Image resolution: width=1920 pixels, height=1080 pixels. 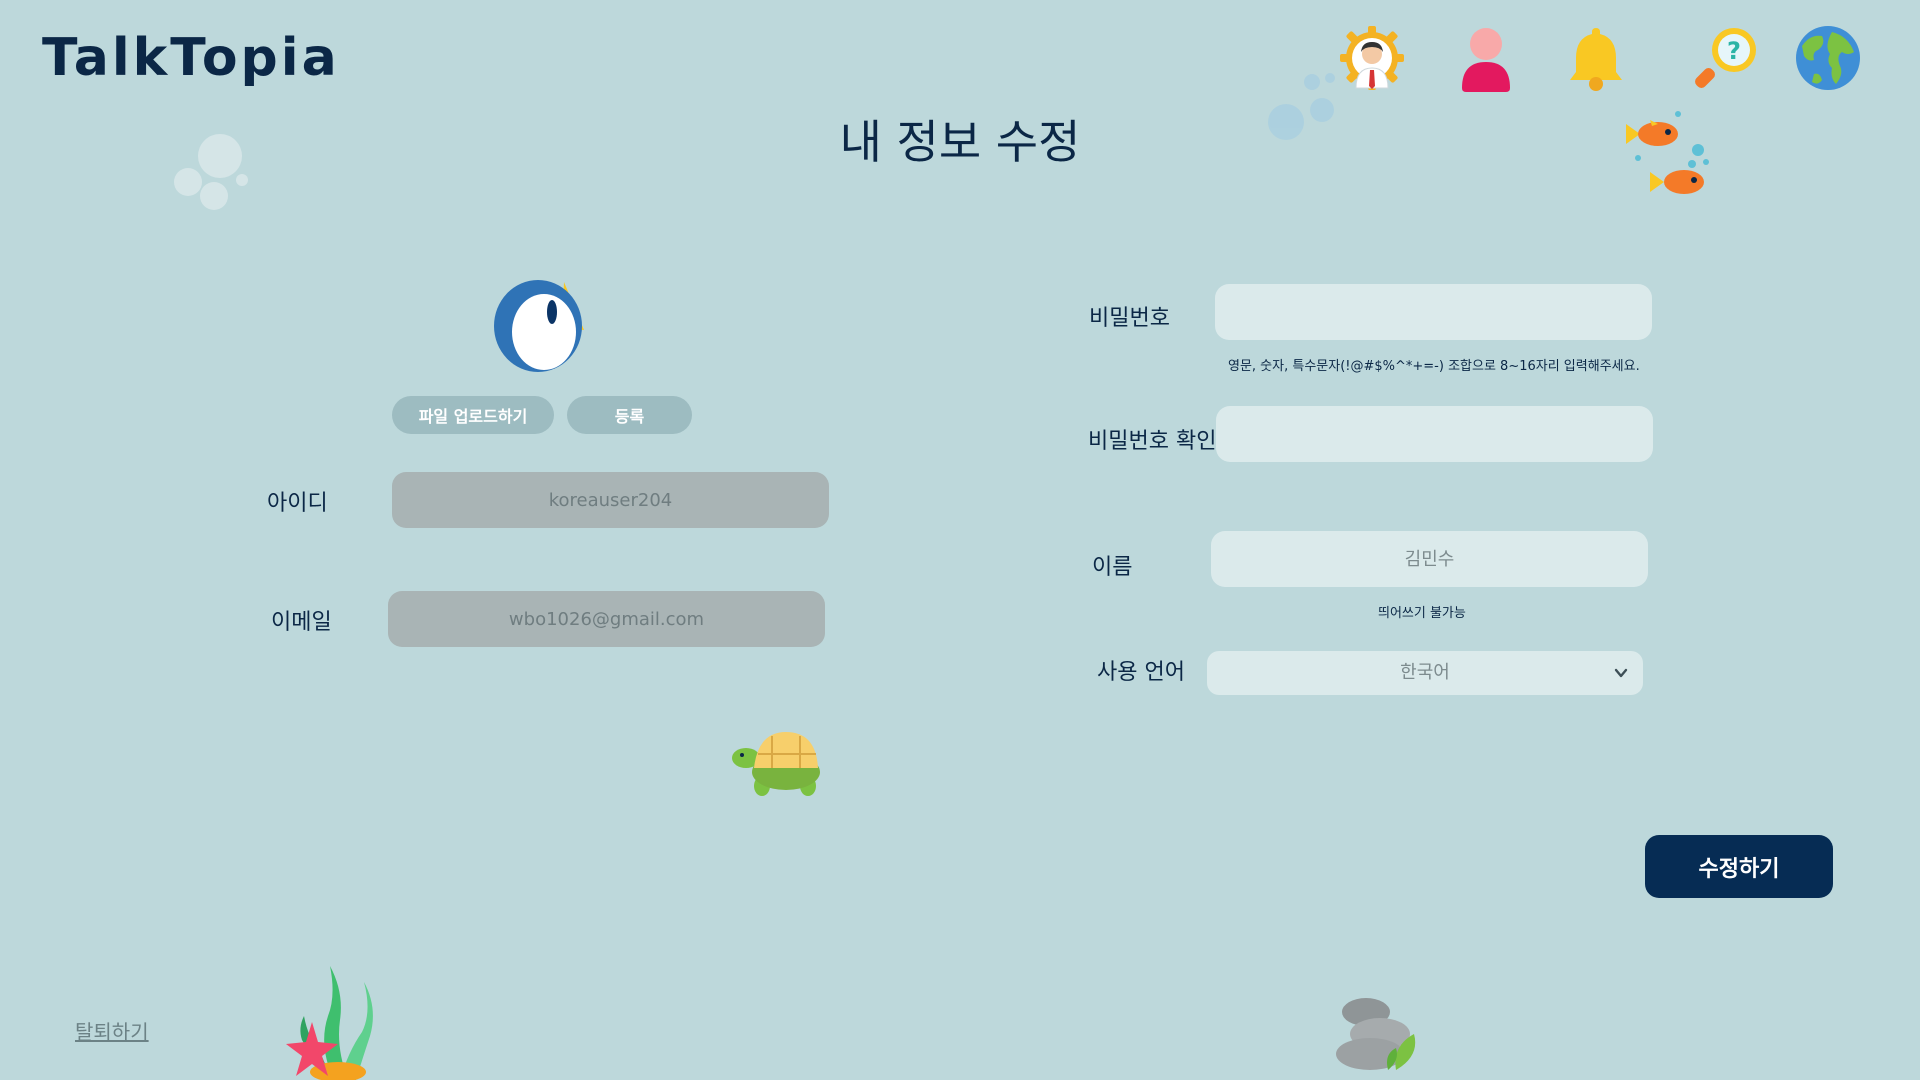 What do you see at coordinates (779, 761) in the screenshot?
I see `turtle-icon` at bounding box center [779, 761].